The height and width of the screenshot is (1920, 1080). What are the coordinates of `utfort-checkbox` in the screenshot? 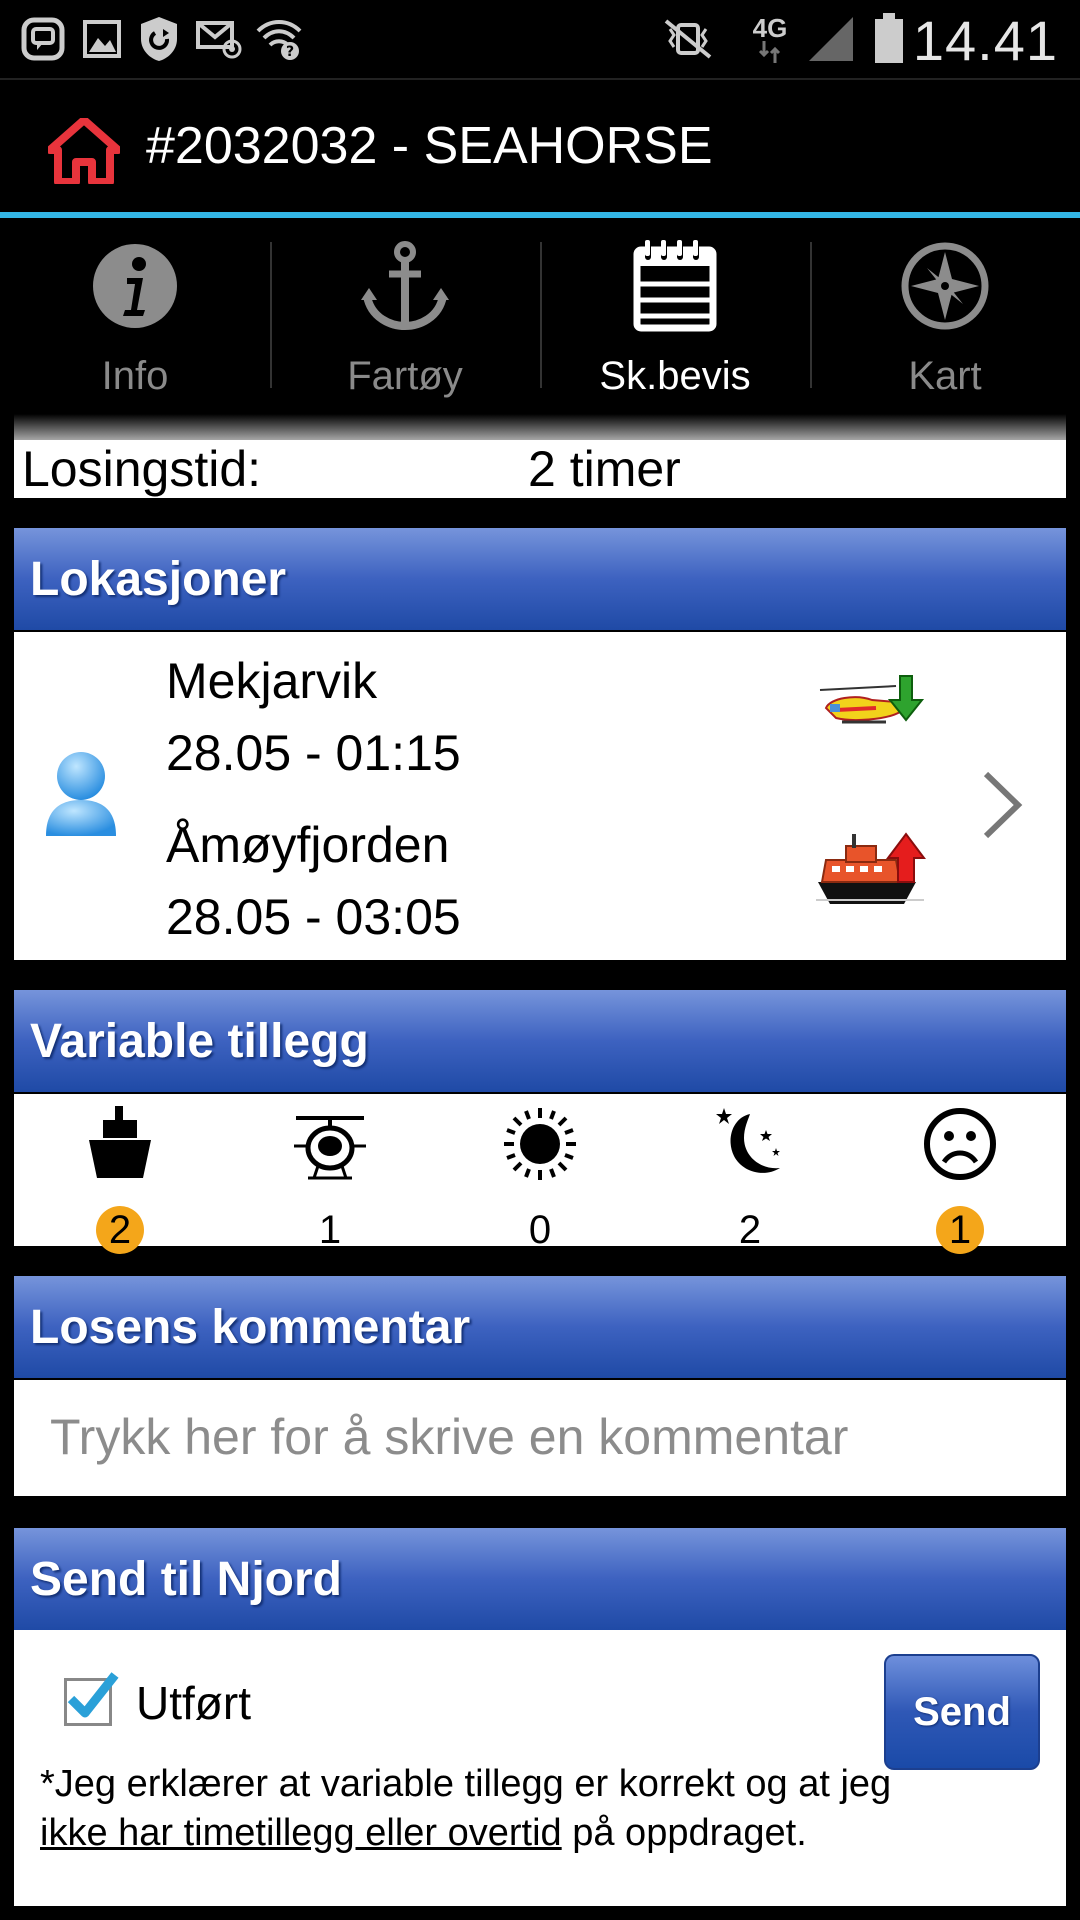 It's located at (91, 1699).